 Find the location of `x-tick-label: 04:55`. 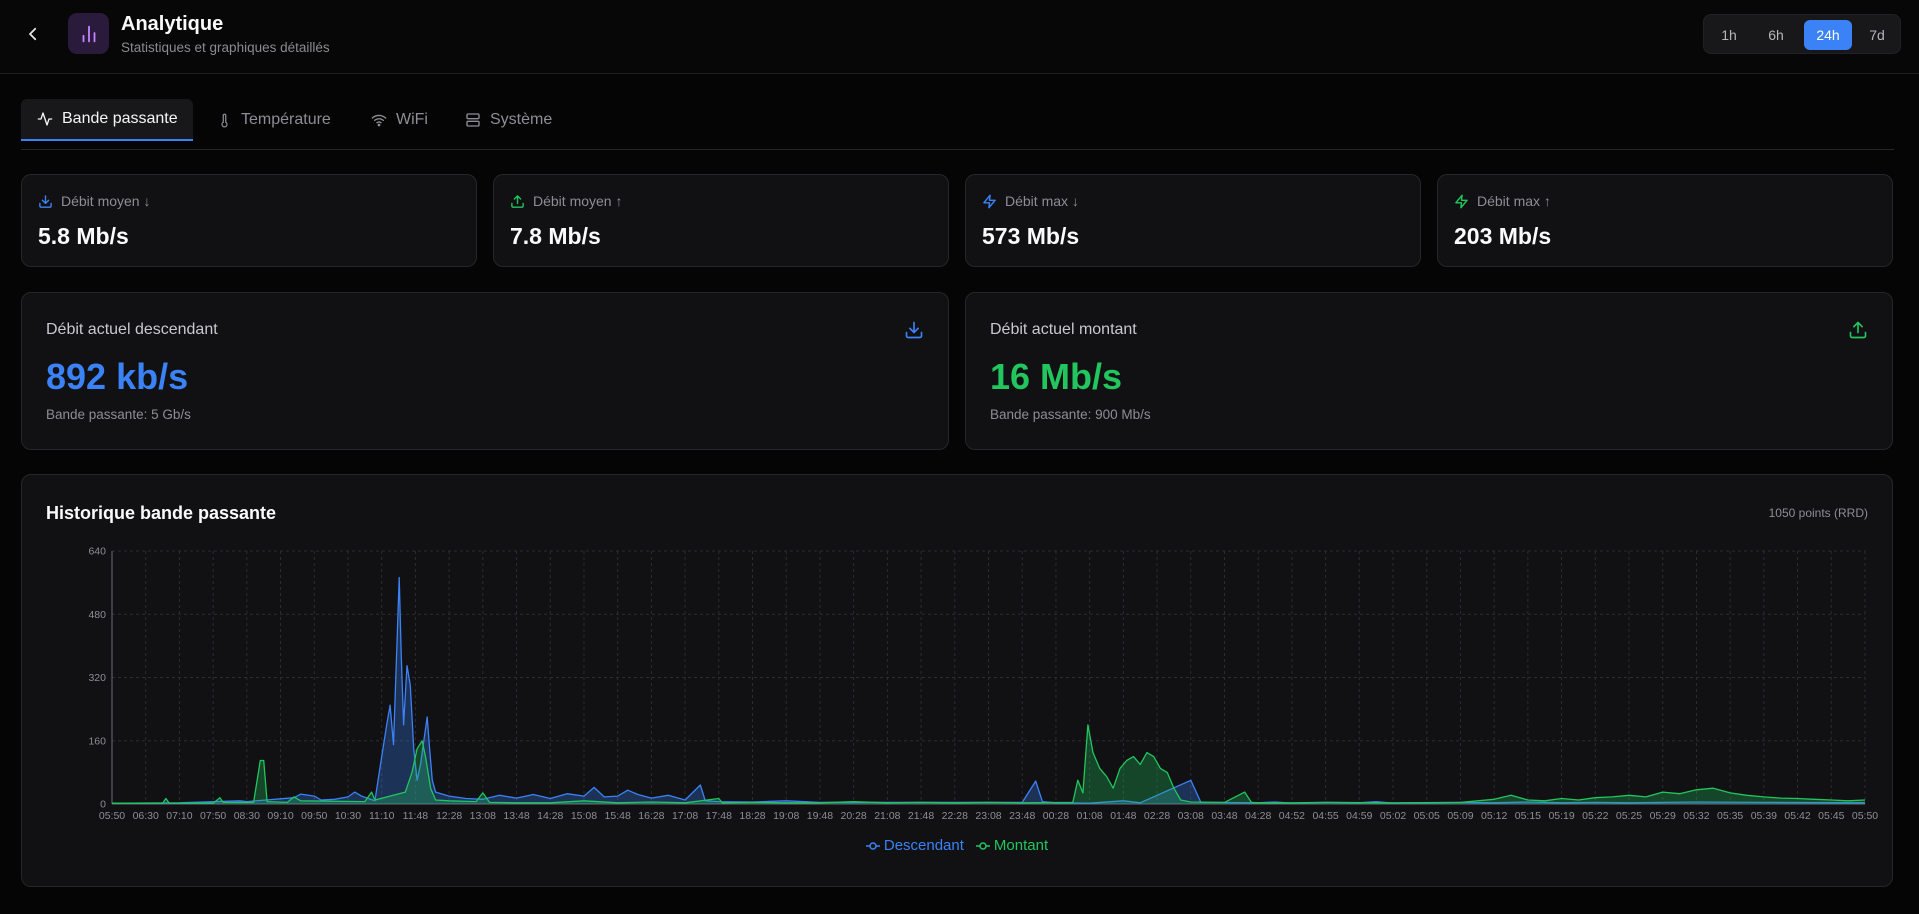

x-tick-label: 04:55 is located at coordinates (1325, 816).